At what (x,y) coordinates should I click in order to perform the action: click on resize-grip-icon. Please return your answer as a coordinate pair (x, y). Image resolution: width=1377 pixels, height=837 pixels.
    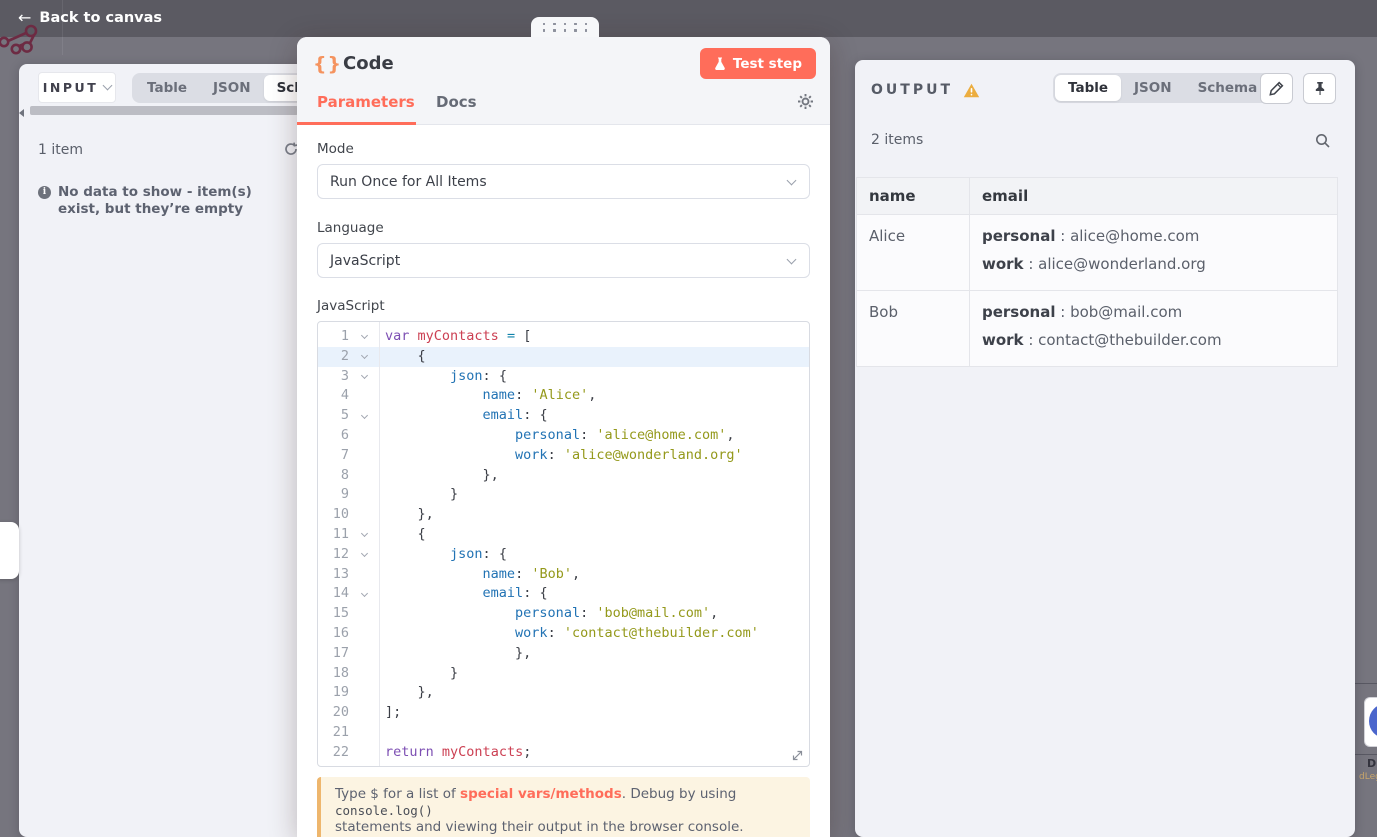
    Looking at the image, I should click on (797, 755).